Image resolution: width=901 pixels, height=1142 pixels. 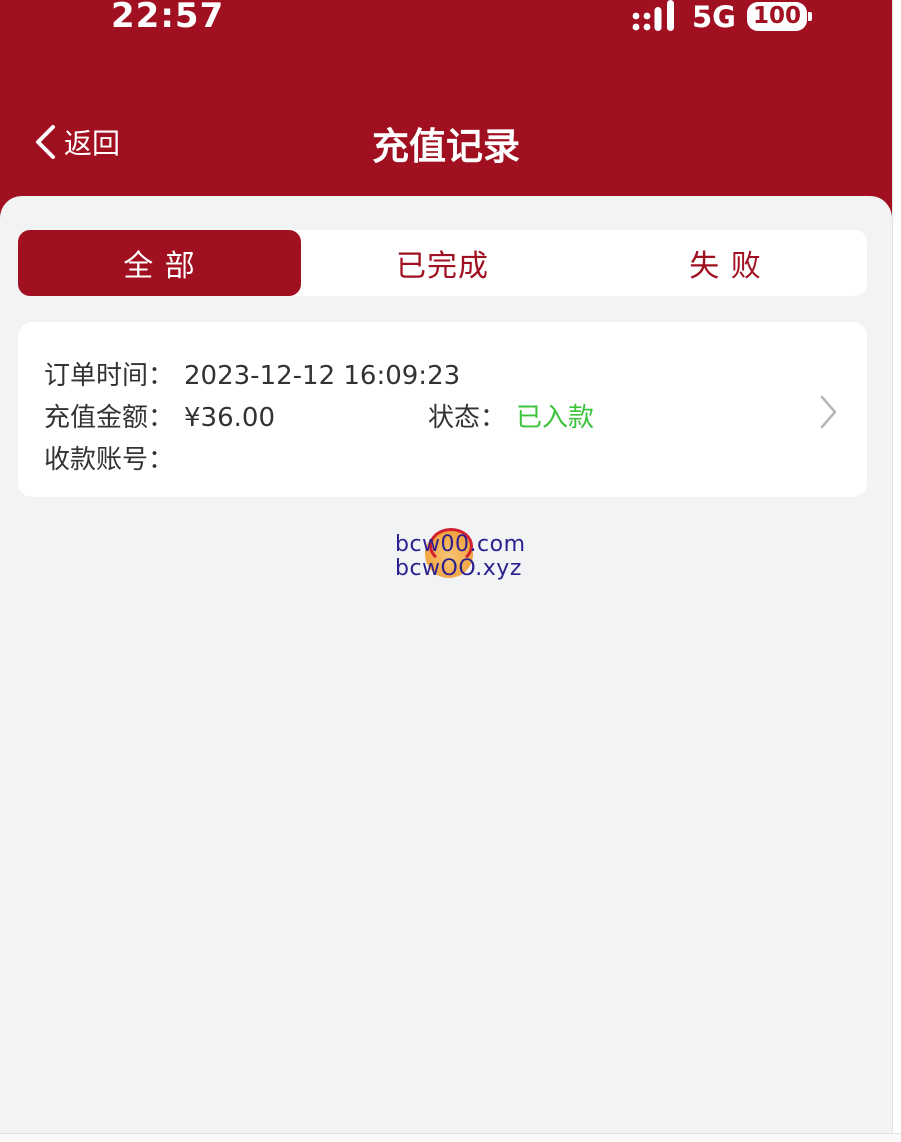 I want to click on status-row: 状态： 已入款, so click(x=511, y=415).